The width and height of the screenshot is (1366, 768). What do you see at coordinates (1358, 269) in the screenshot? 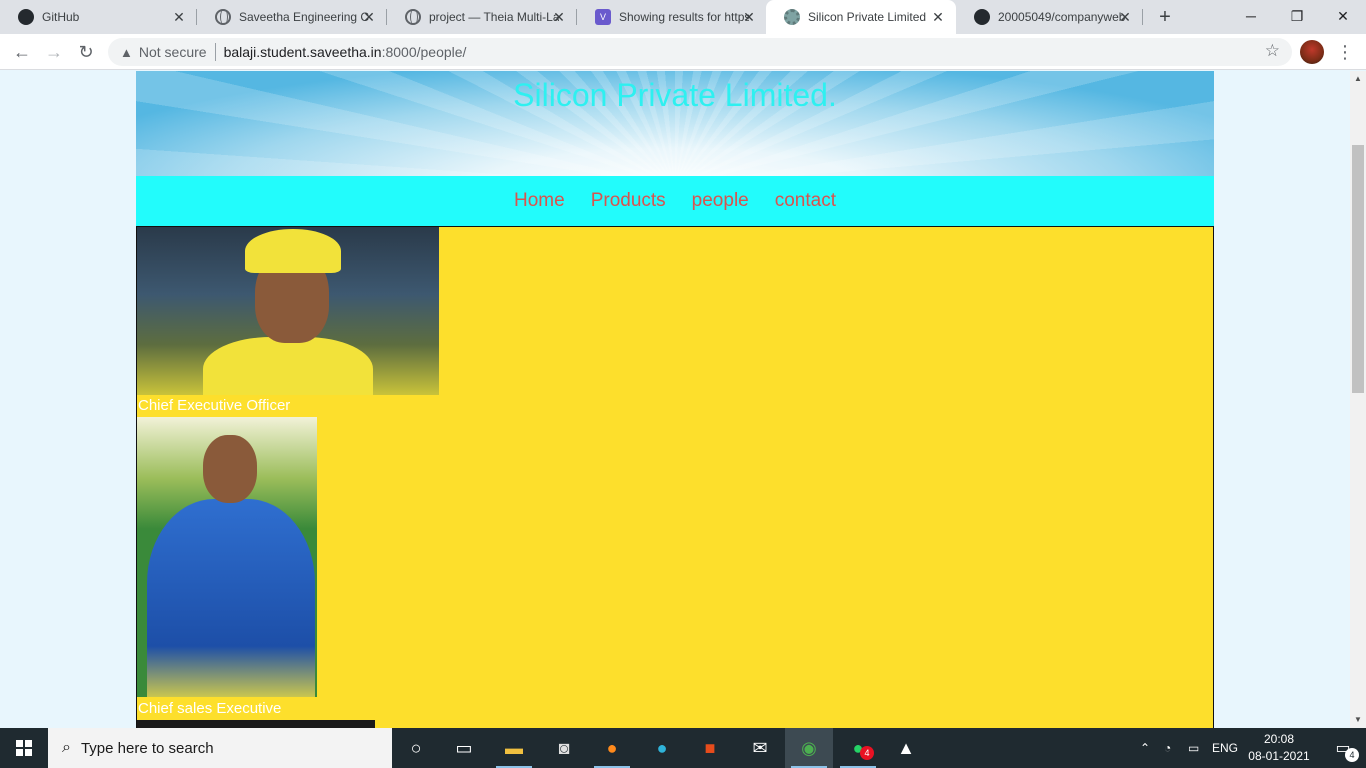
I see `scrollbar-thumb` at bounding box center [1358, 269].